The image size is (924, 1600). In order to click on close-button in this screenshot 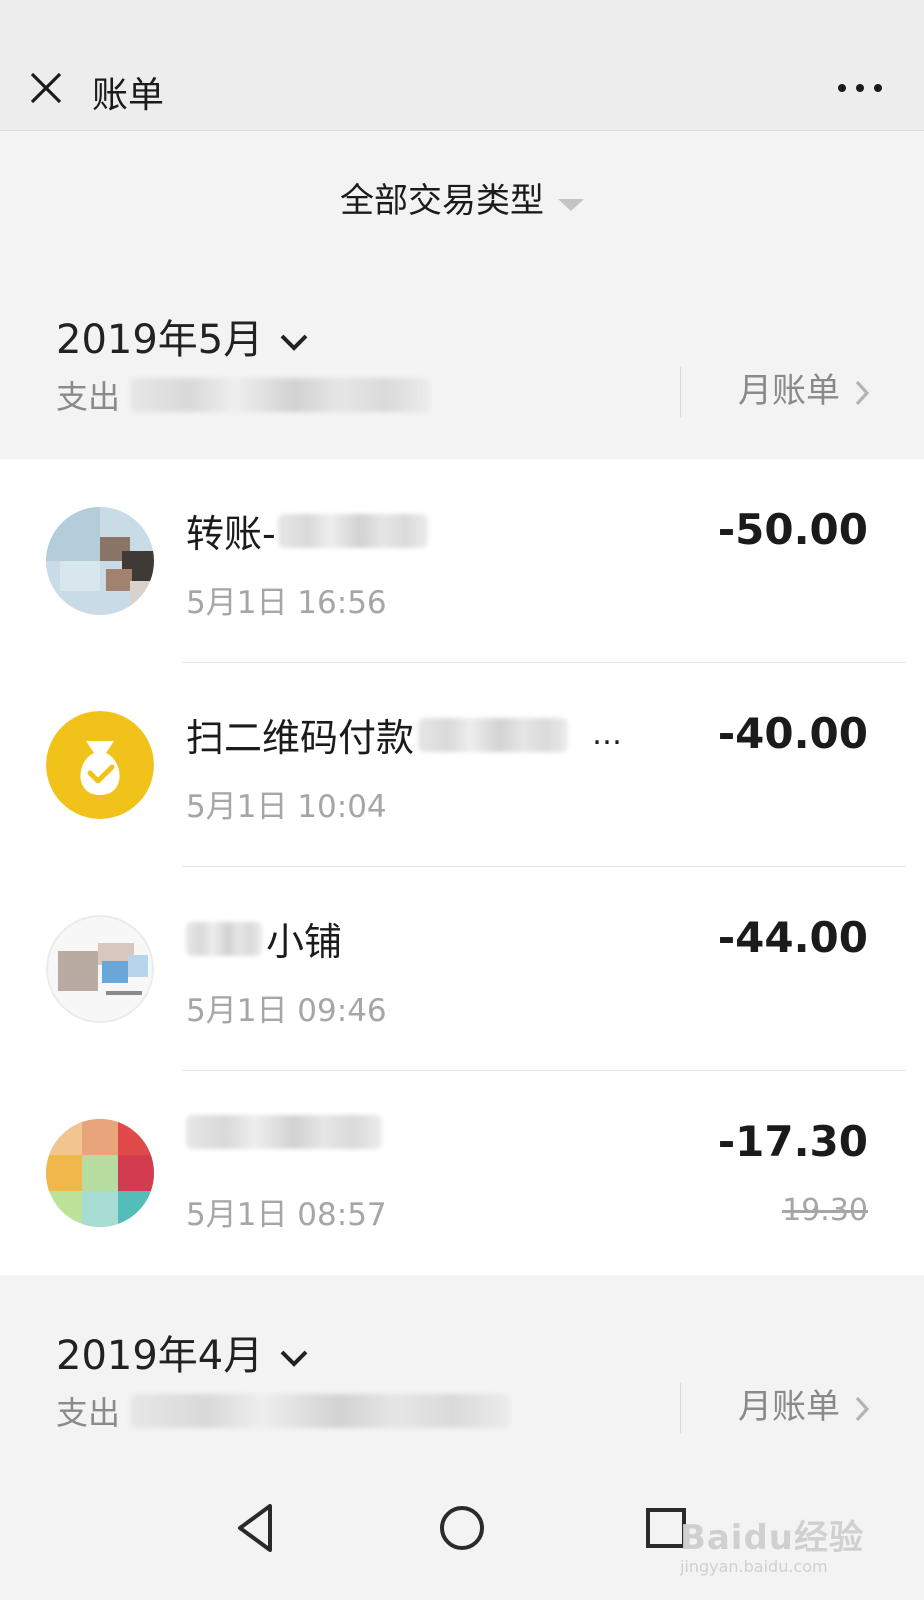, I will do `click(46, 88)`.